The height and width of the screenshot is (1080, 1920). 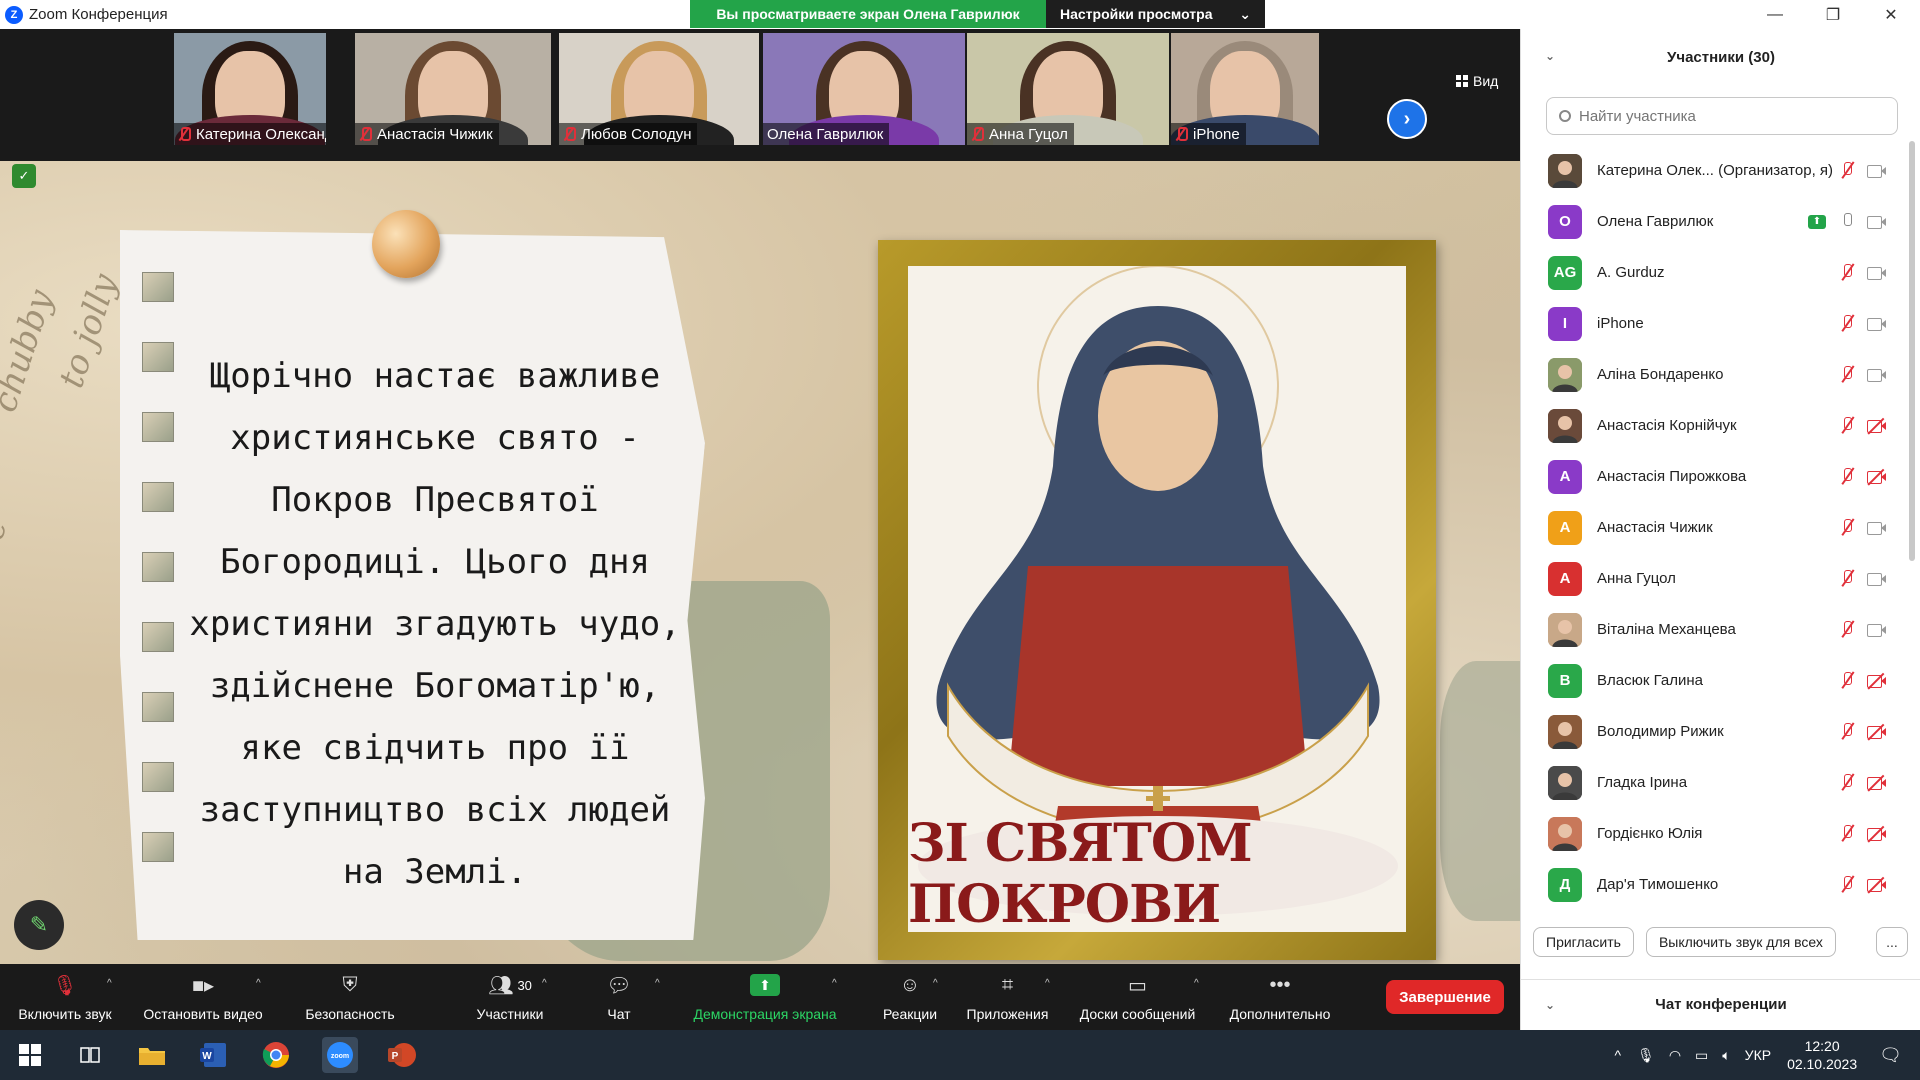 What do you see at coordinates (1007, 997) in the screenshot?
I see `toolbar-apps-button: ⌗ Приложения` at bounding box center [1007, 997].